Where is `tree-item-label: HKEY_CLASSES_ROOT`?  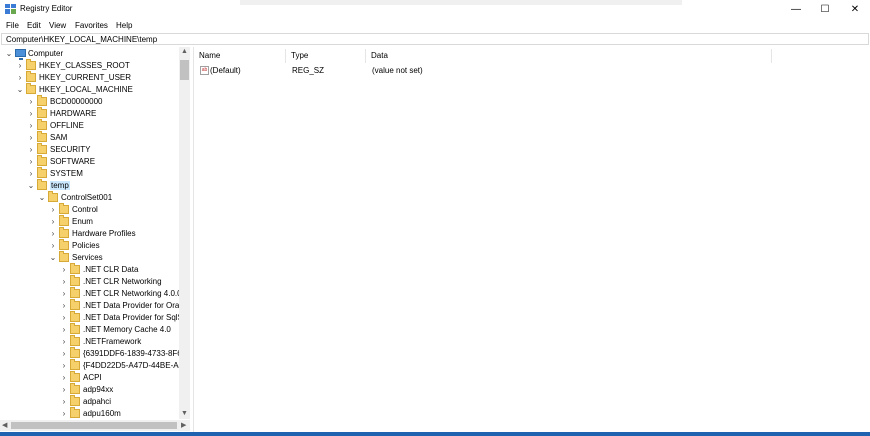
tree-item-label: HKEY_CLASSES_ROOT is located at coordinates (84, 65).